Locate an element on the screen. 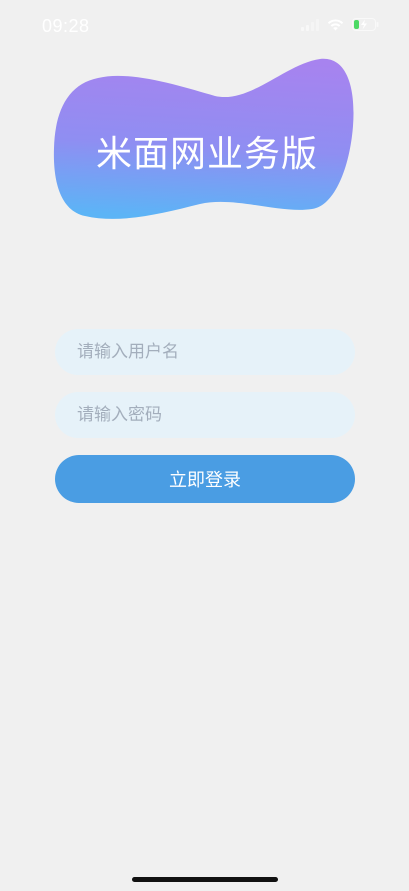  status-time: 09:28 is located at coordinates (66, 26).